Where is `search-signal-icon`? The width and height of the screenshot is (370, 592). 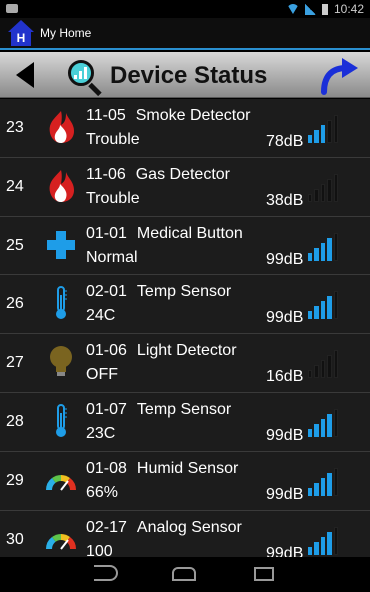 search-signal-icon is located at coordinates (86, 77).